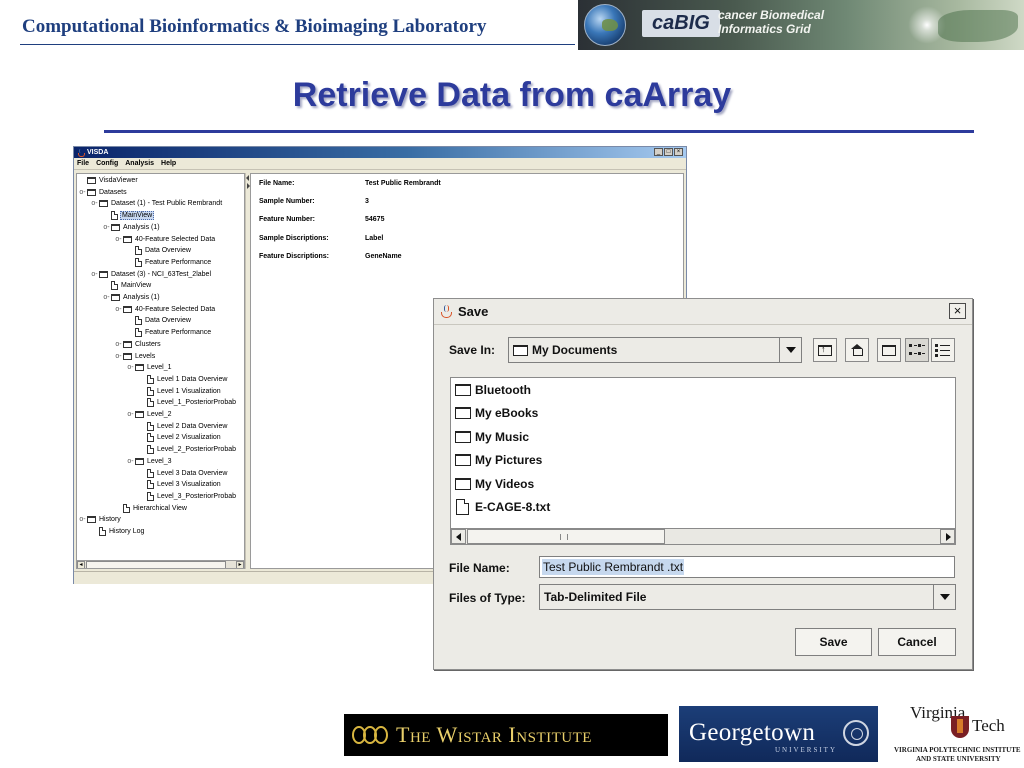  I want to click on file-type-dropdown: Tab-Delimited File, so click(747, 597).